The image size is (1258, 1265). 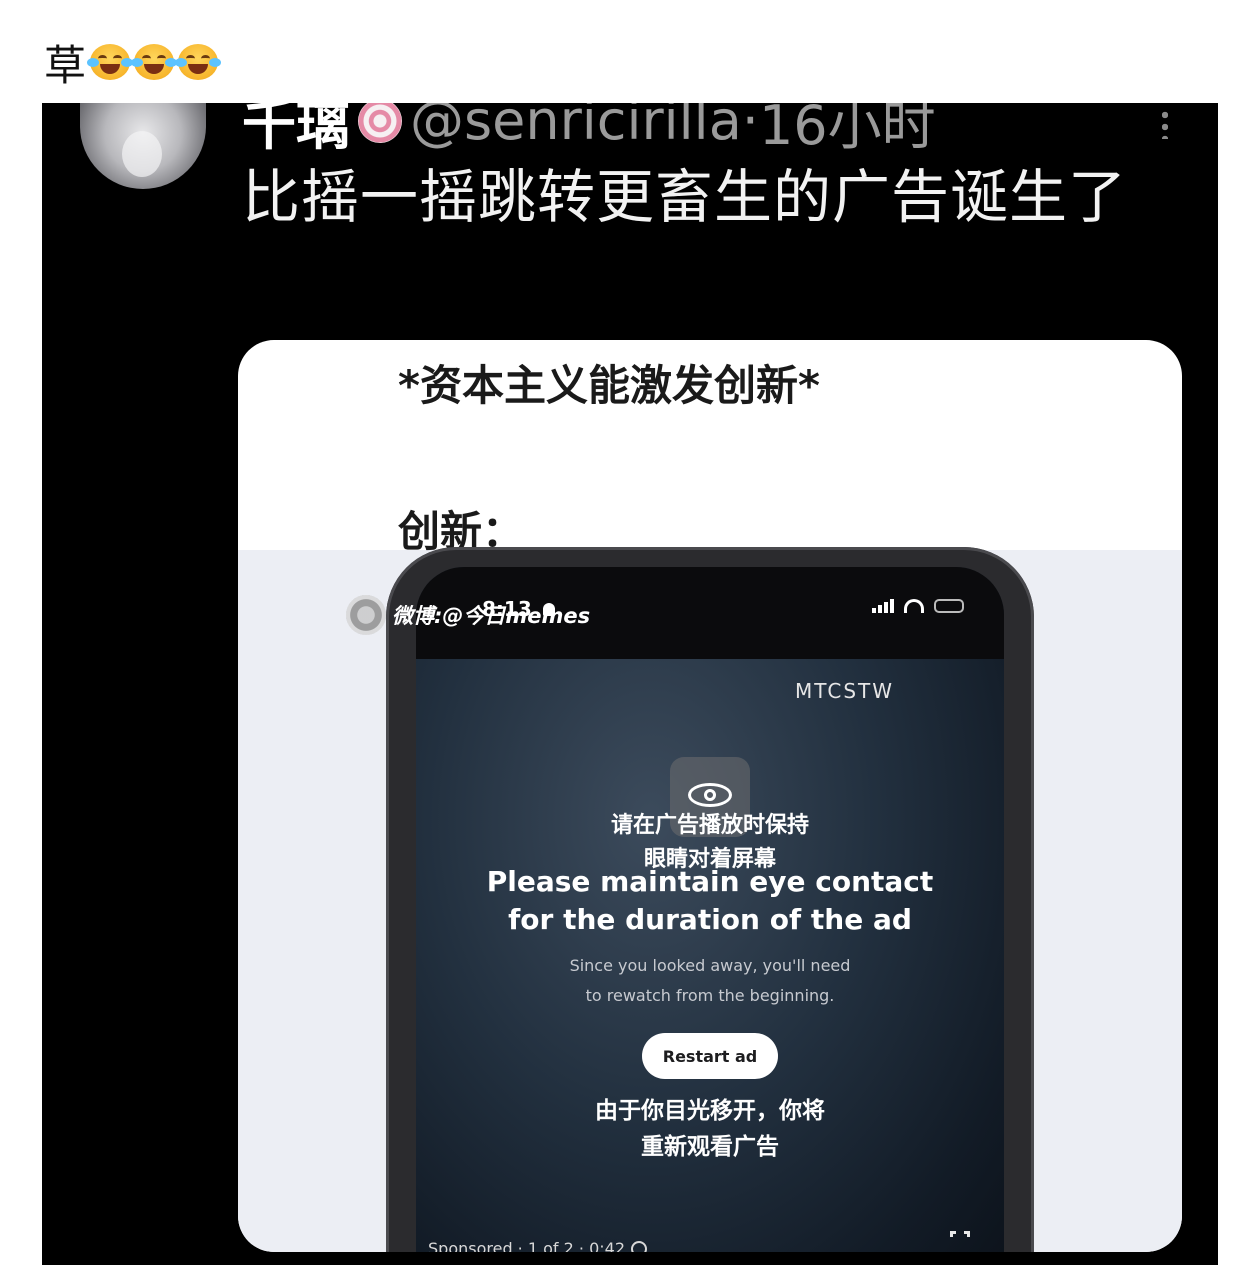 What do you see at coordinates (883, 606) in the screenshot?
I see `cellular-signal-icon` at bounding box center [883, 606].